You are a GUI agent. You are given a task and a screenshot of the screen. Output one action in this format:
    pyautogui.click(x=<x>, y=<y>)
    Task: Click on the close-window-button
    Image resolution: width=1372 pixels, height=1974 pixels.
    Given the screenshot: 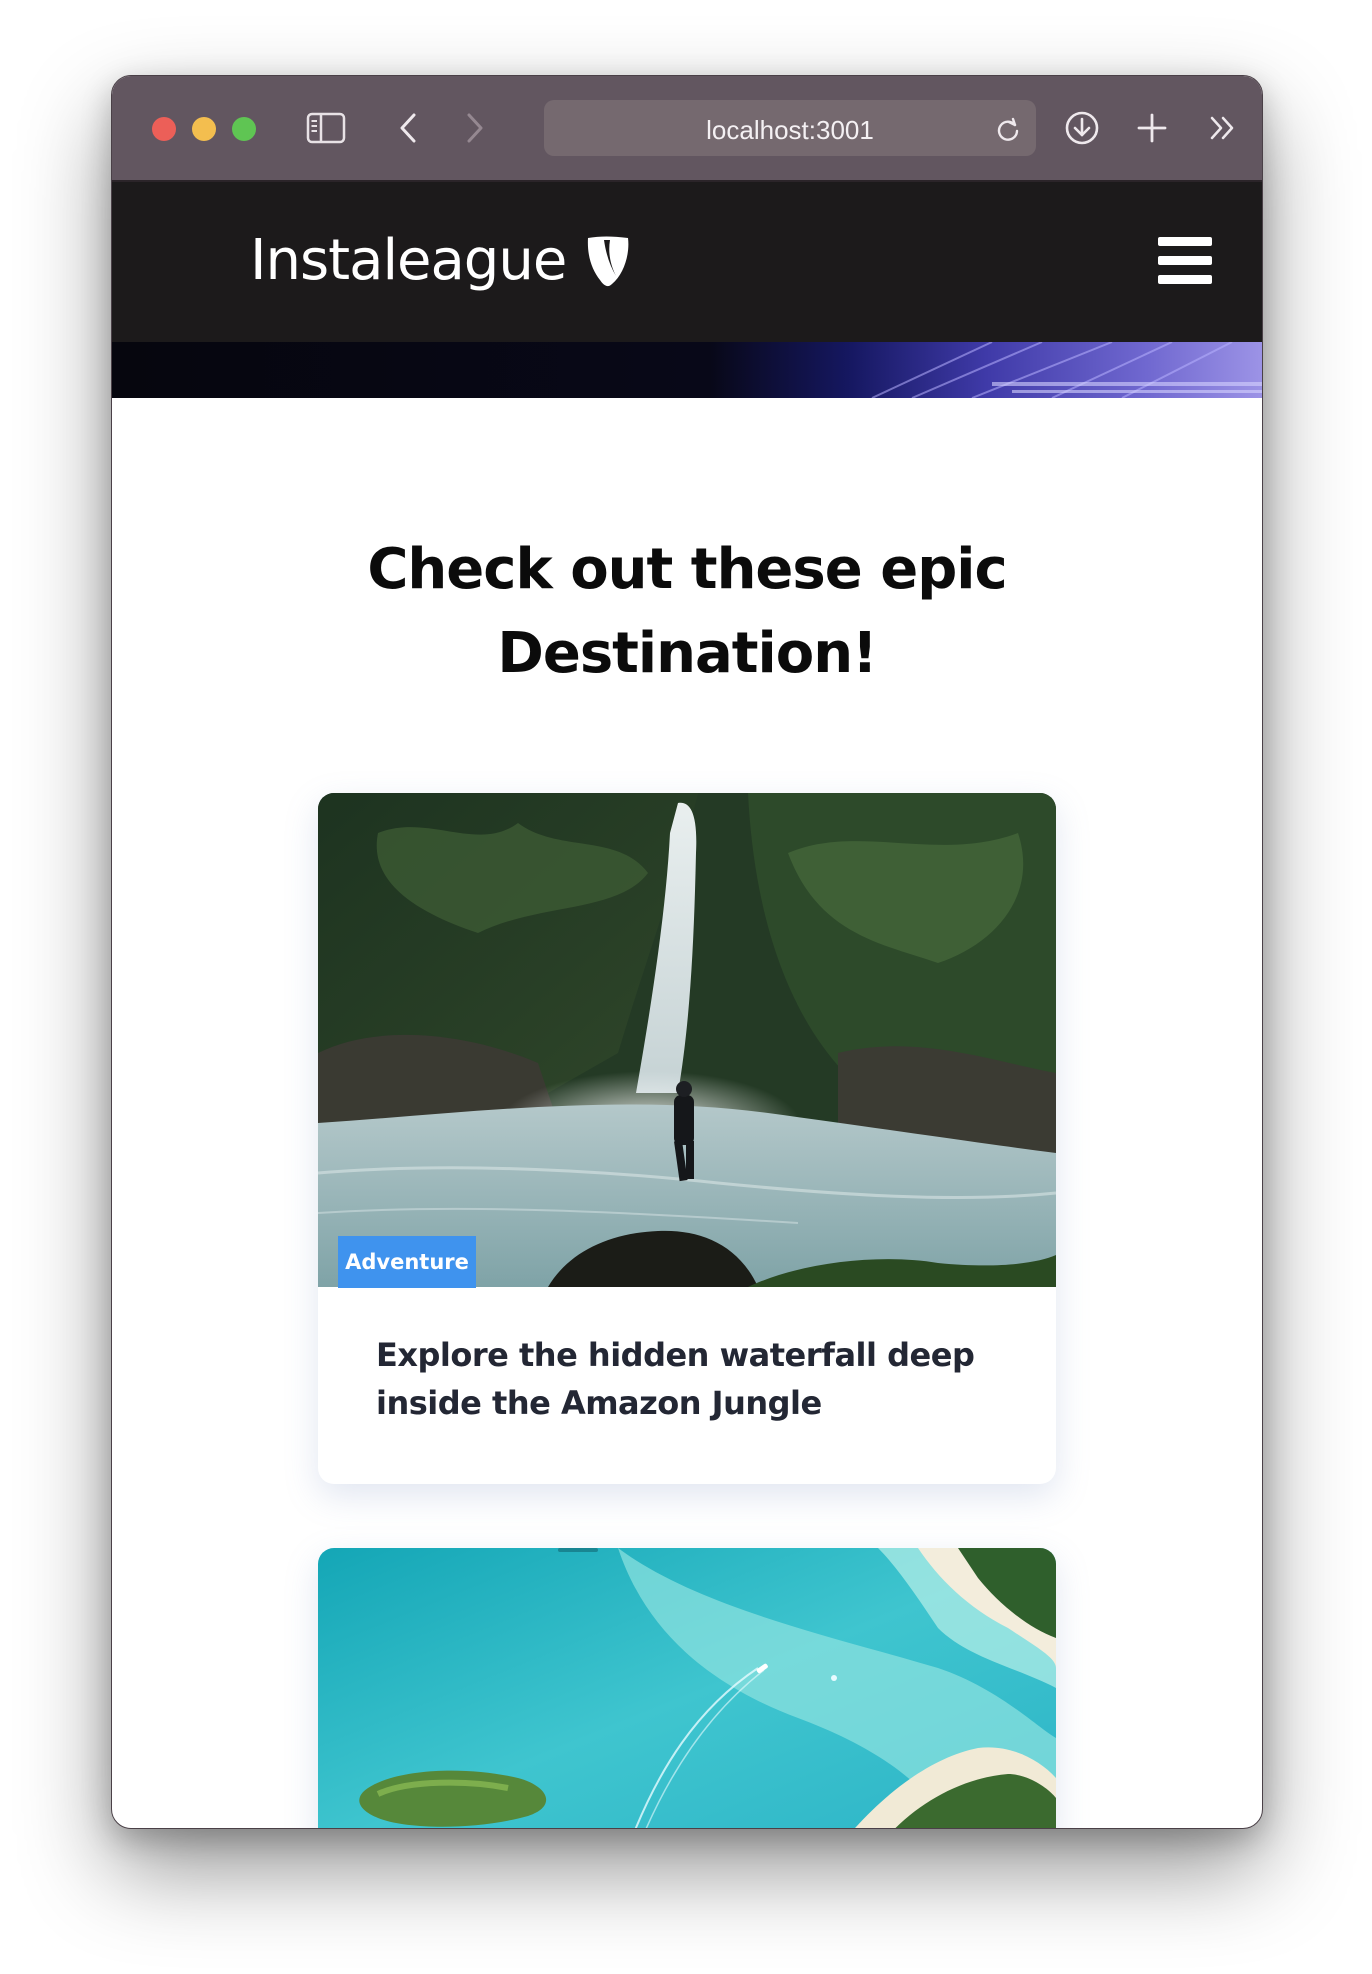 What is the action you would take?
    pyautogui.click(x=164, y=129)
    